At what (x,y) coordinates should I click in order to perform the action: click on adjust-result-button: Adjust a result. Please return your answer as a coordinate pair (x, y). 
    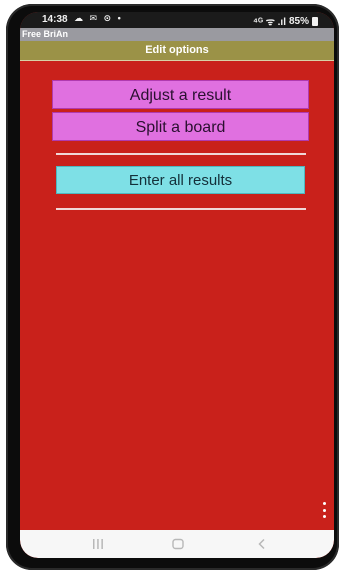
    Looking at the image, I should click on (180, 94).